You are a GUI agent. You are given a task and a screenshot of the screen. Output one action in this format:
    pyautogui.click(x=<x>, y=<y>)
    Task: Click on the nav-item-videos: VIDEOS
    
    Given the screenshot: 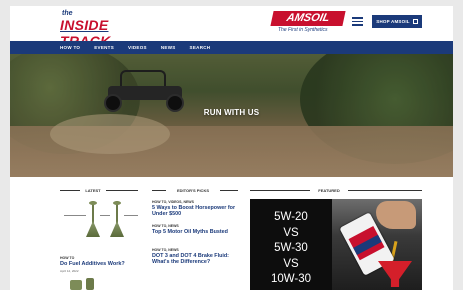 What is the action you would take?
    pyautogui.click(x=137, y=47)
    